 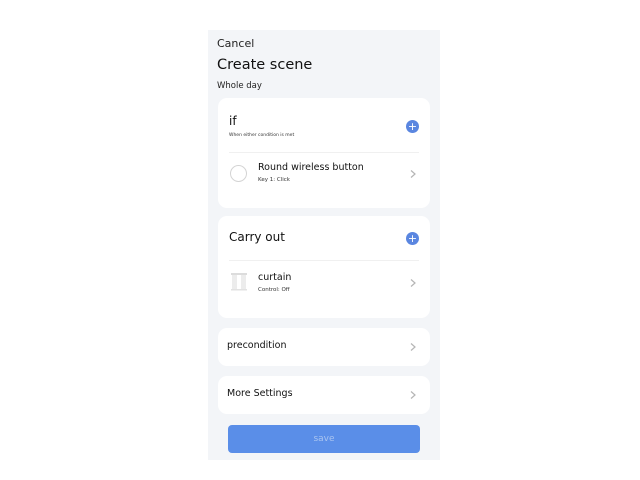 I want to click on schedule-label: Whole day, so click(x=239, y=86).